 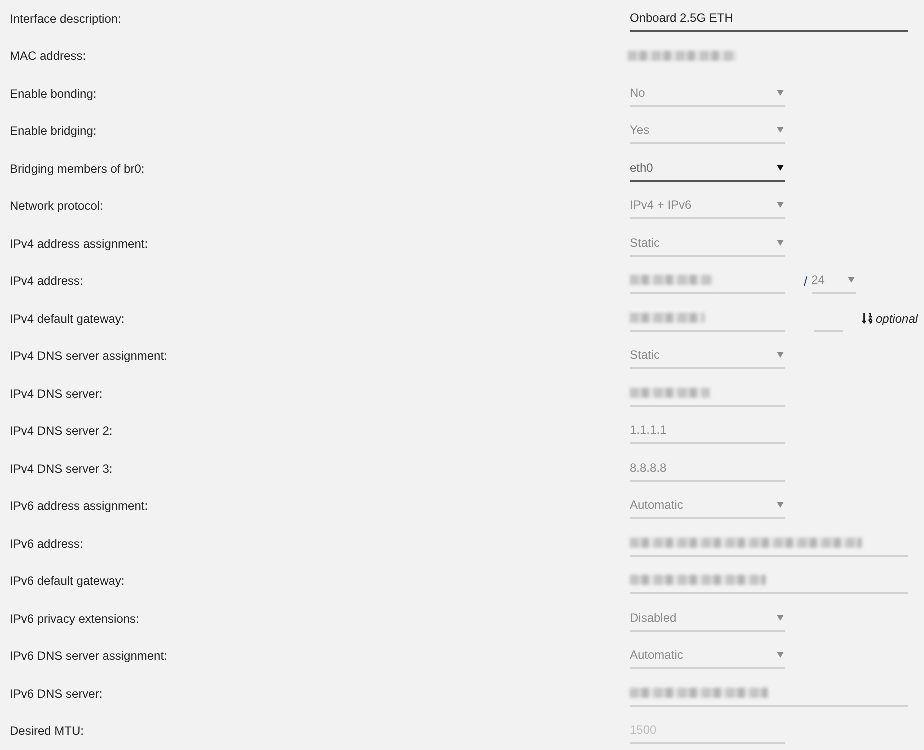 I want to click on field-label: IPv6 DNS server:, so click(x=56, y=693).